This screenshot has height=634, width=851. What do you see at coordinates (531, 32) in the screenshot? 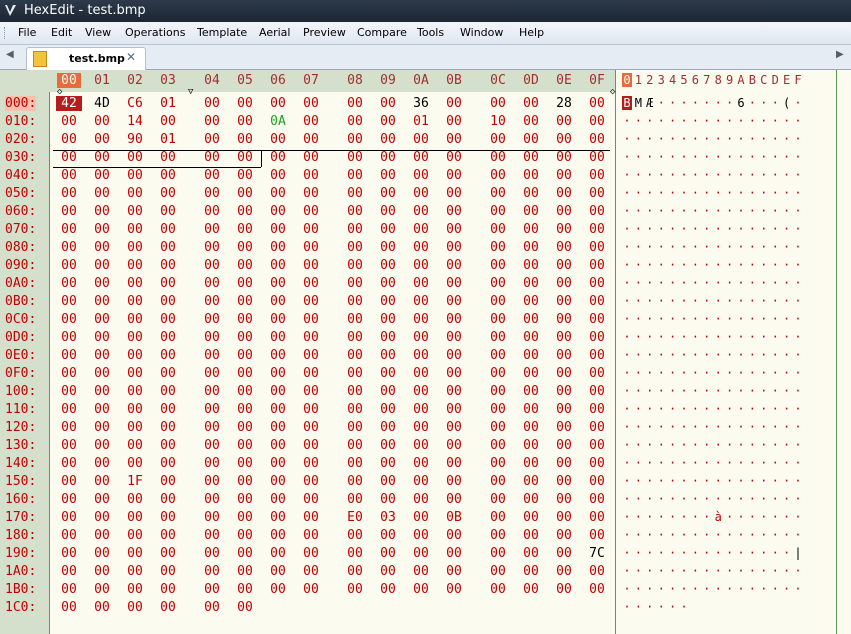
I see `menu-help: Help` at bounding box center [531, 32].